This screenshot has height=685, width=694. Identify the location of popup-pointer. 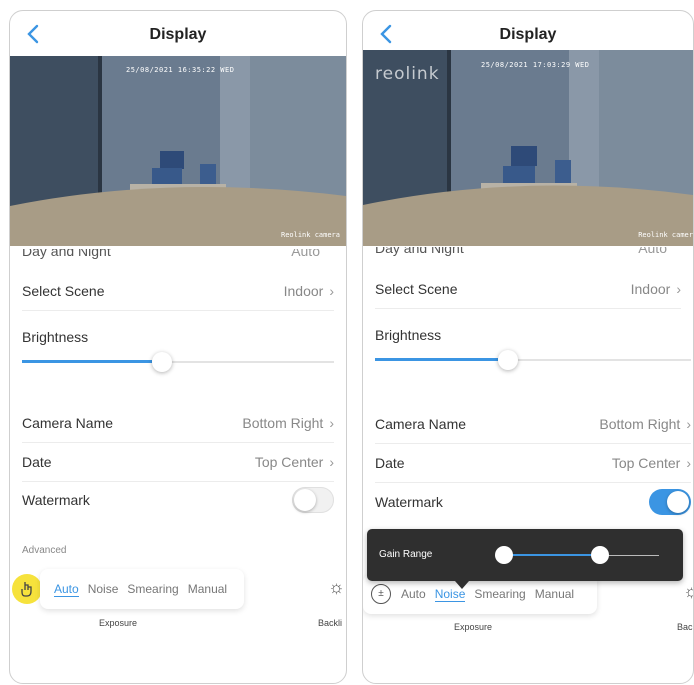
(462, 585).